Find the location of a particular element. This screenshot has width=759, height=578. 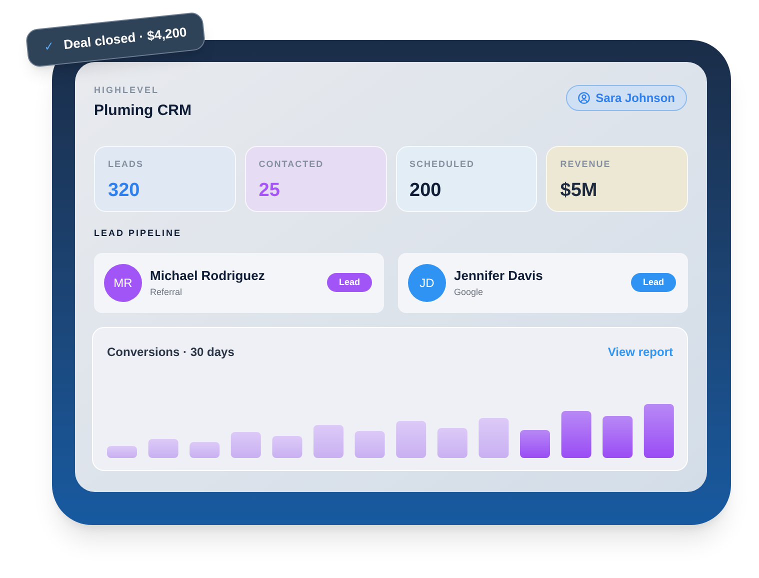

lead-name: Jennifer Davis is located at coordinates (499, 276).